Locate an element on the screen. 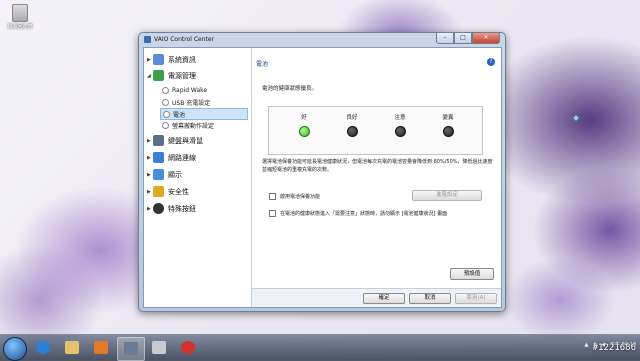 The height and width of the screenshot is (361, 640). battery-care-checkbox is located at coordinates (272, 196).